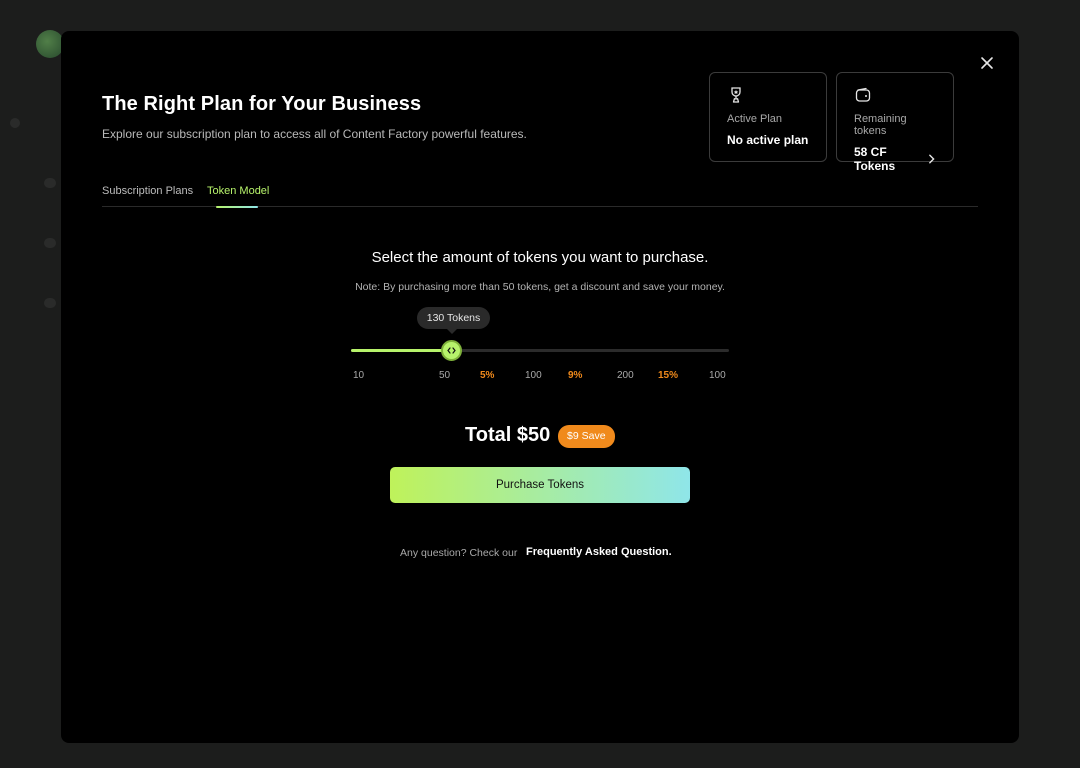 The height and width of the screenshot is (768, 1080). I want to click on tooltip-arrow, so click(452, 331).